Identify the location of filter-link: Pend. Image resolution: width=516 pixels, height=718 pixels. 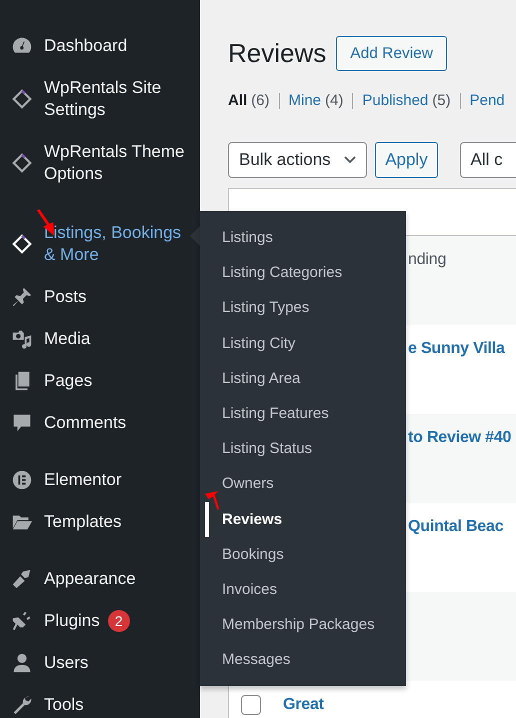
(487, 100).